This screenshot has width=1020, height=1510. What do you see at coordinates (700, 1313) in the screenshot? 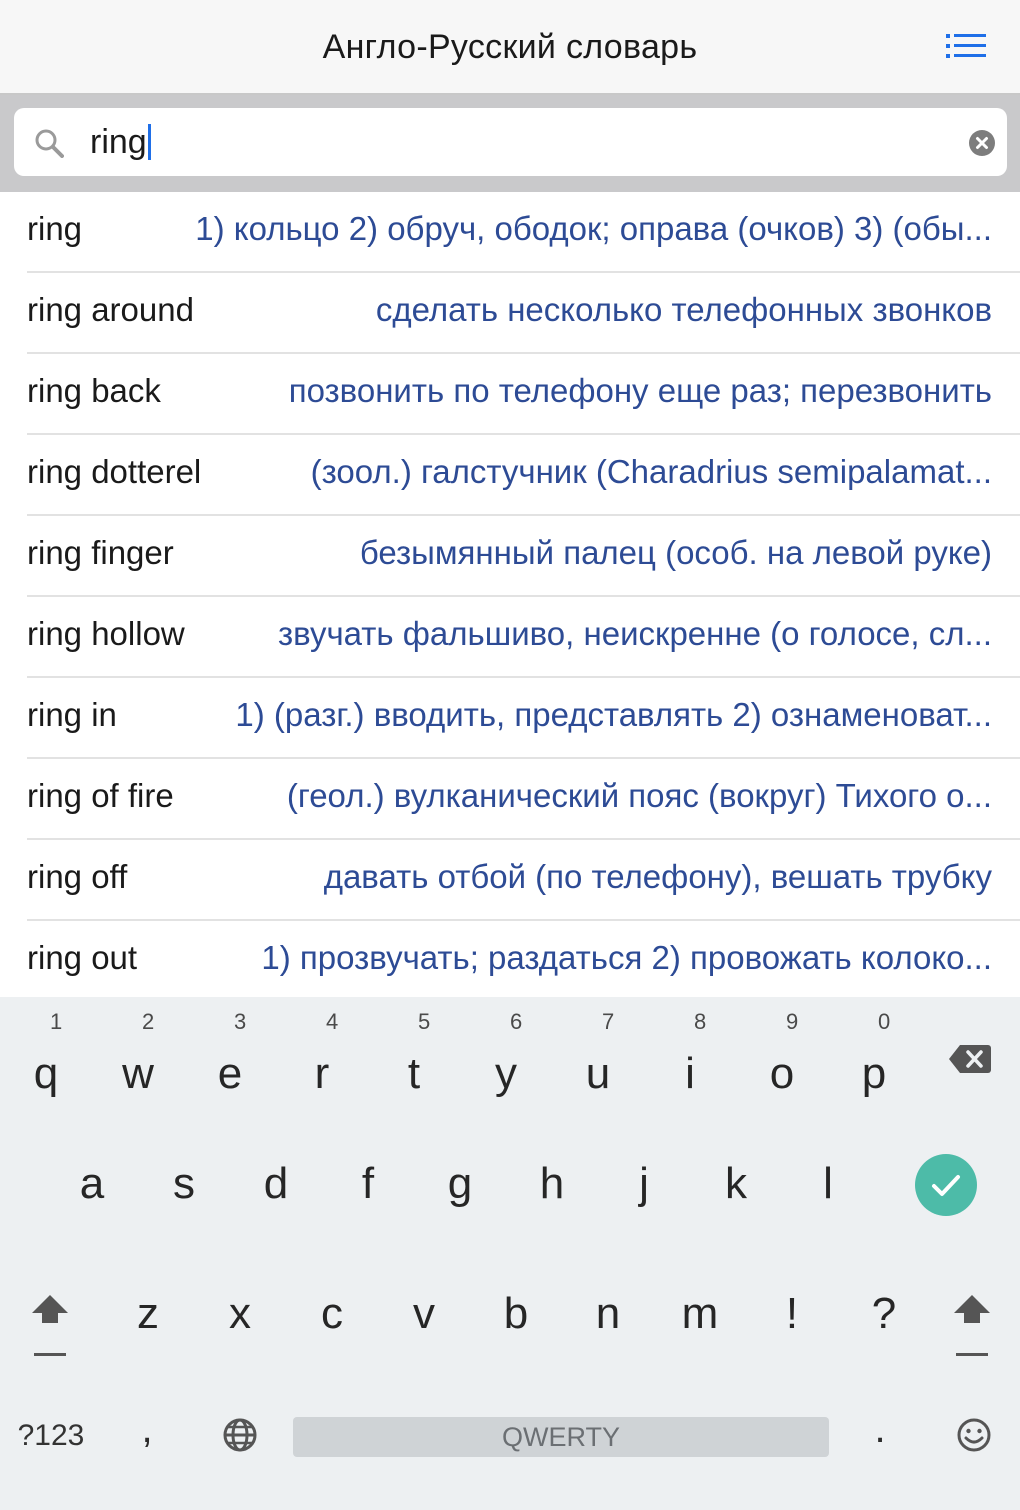
I see `key-label: m` at bounding box center [700, 1313].